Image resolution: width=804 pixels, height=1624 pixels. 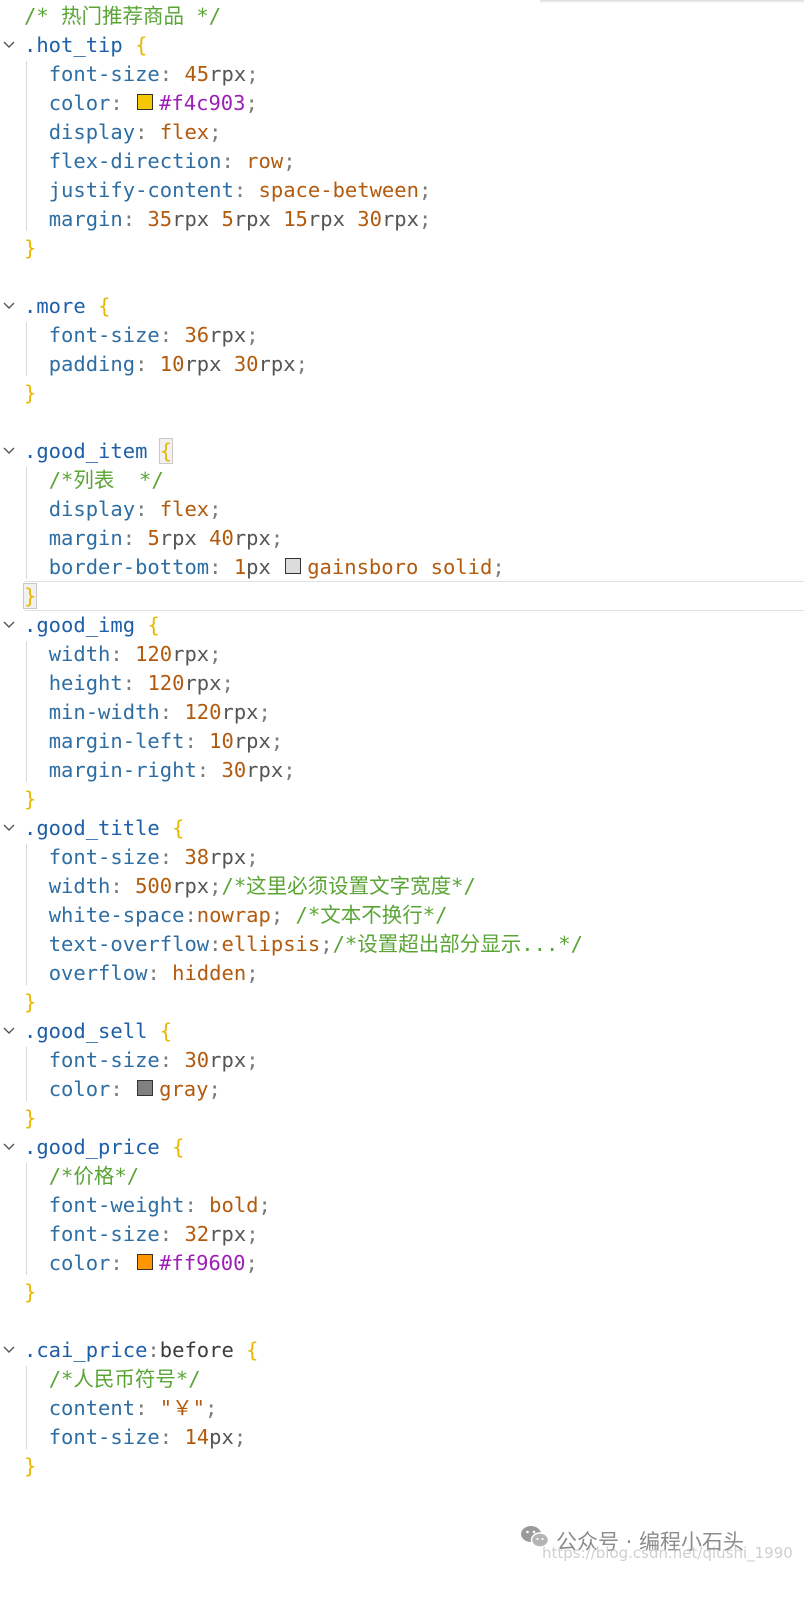 I want to click on code-line: content: "￥";, so click(x=402, y=1408).